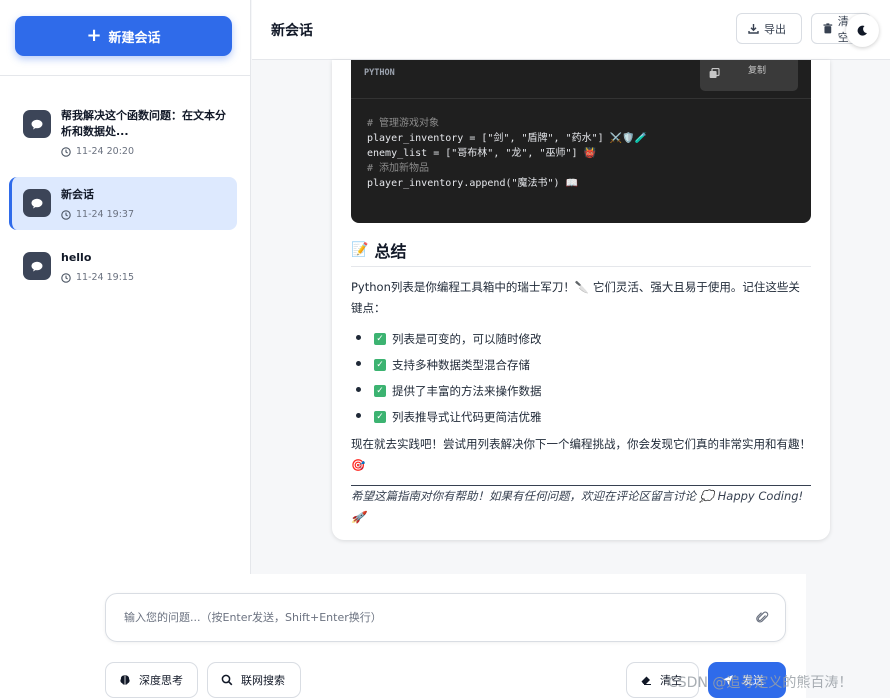 This screenshot has height=698, width=890. I want to click on conversation-time: 11-24 20:20, so click(144, 151).